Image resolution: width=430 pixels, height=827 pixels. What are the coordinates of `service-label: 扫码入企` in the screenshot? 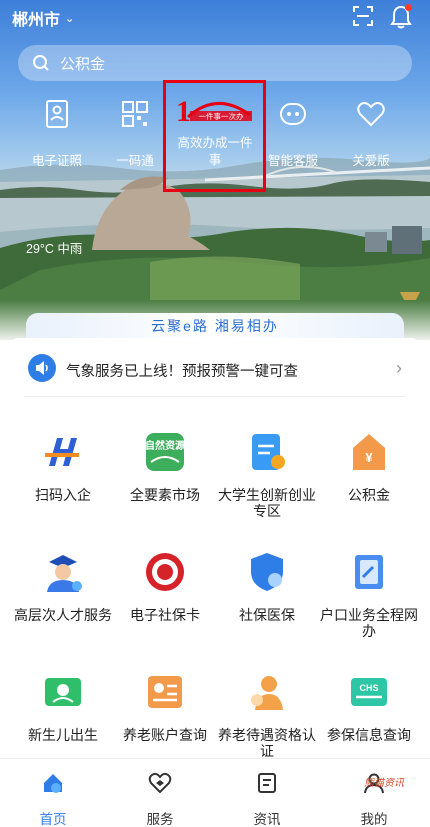 It's located at (63, 495).